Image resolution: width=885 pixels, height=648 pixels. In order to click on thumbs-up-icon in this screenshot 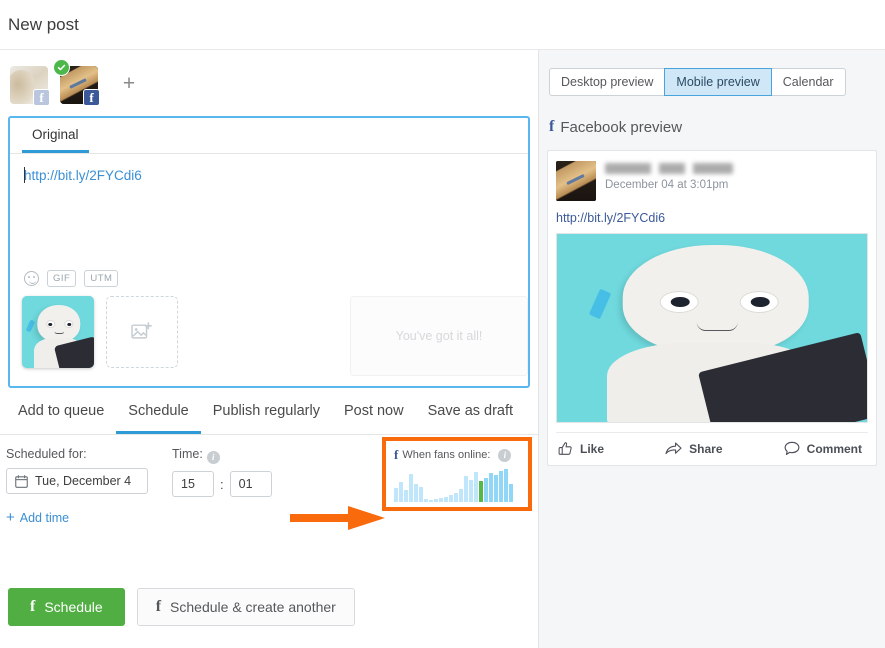, I will do `click(565, 448)`.